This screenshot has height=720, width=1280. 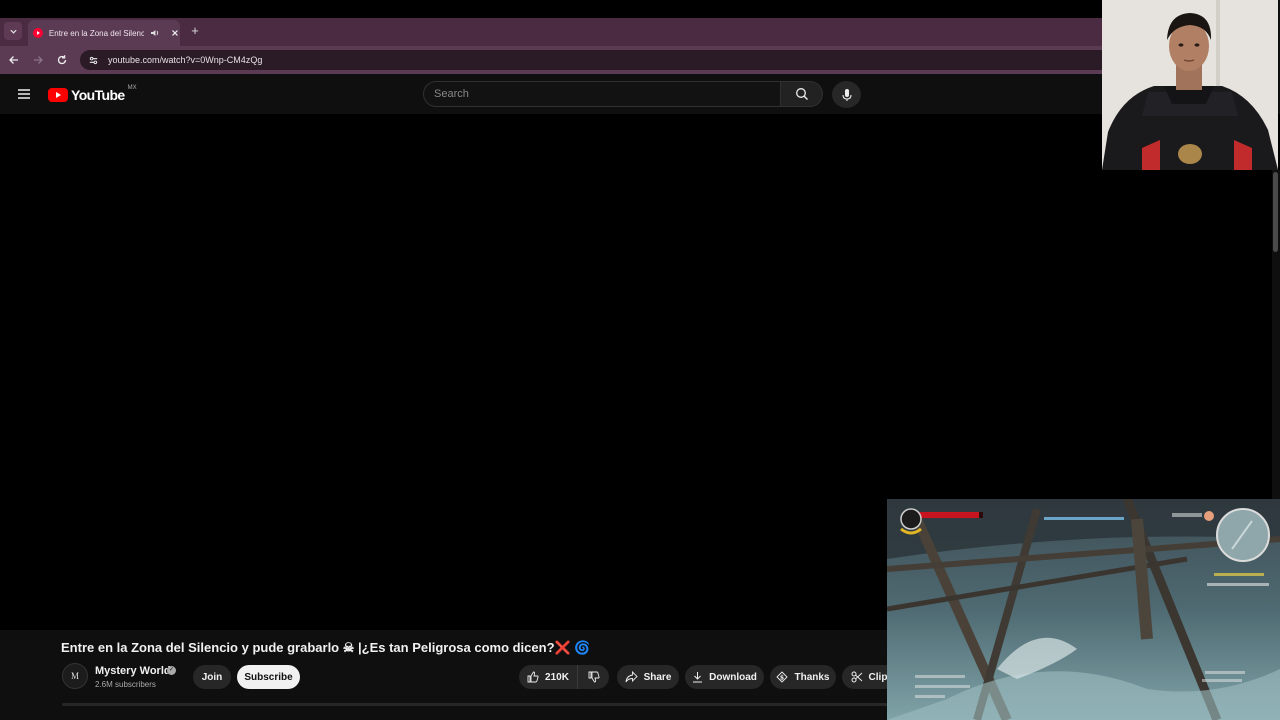 I want to click on tab-list-icon, so click(x=13, y=31).